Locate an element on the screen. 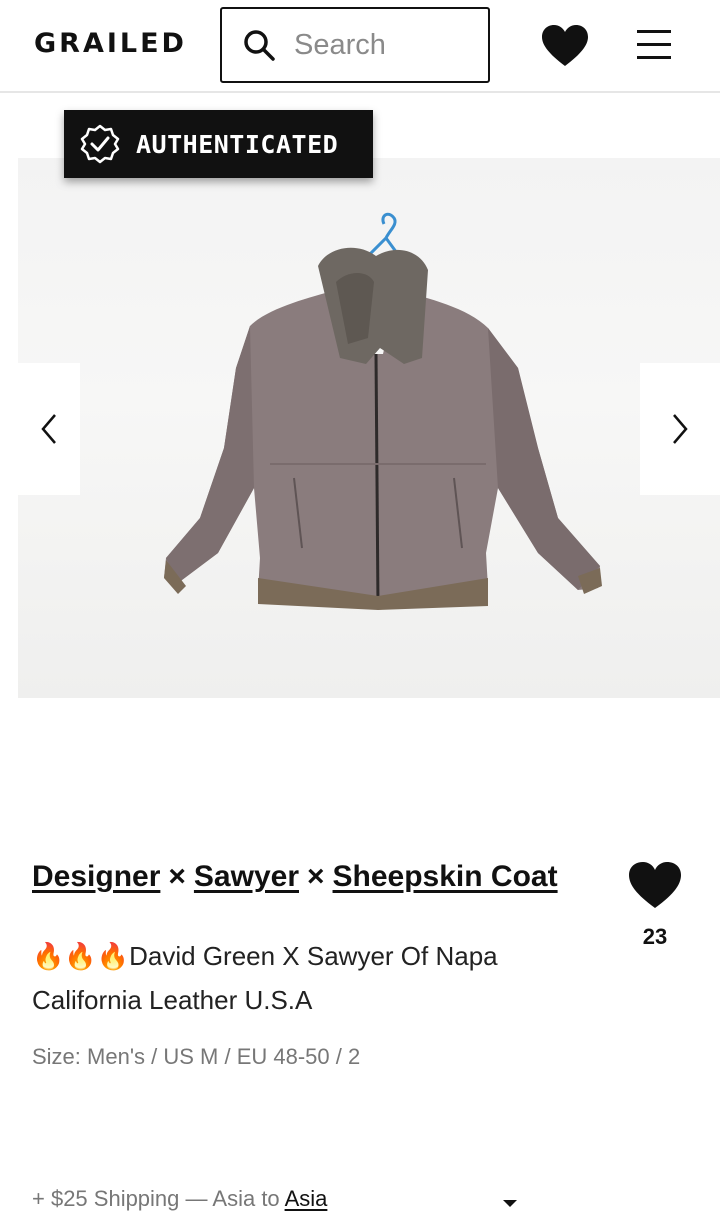 Image resolution: width=720 pixels, height=1221 pixels. favorite-heart-icon is located at coordinates (655, 885).